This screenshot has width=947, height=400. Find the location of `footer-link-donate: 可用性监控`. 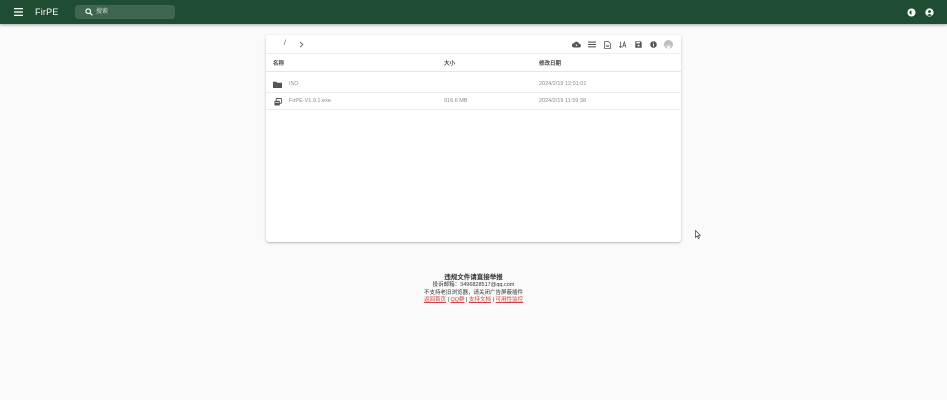

footer-link-donate: 可用性监控 is located at coordinates (510, 300).